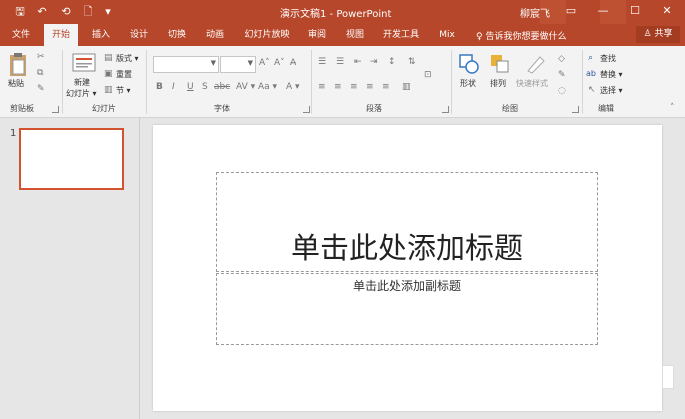 This screenshot has width=685, height=419. I want to click on arrange-icon, so click(500, 64).